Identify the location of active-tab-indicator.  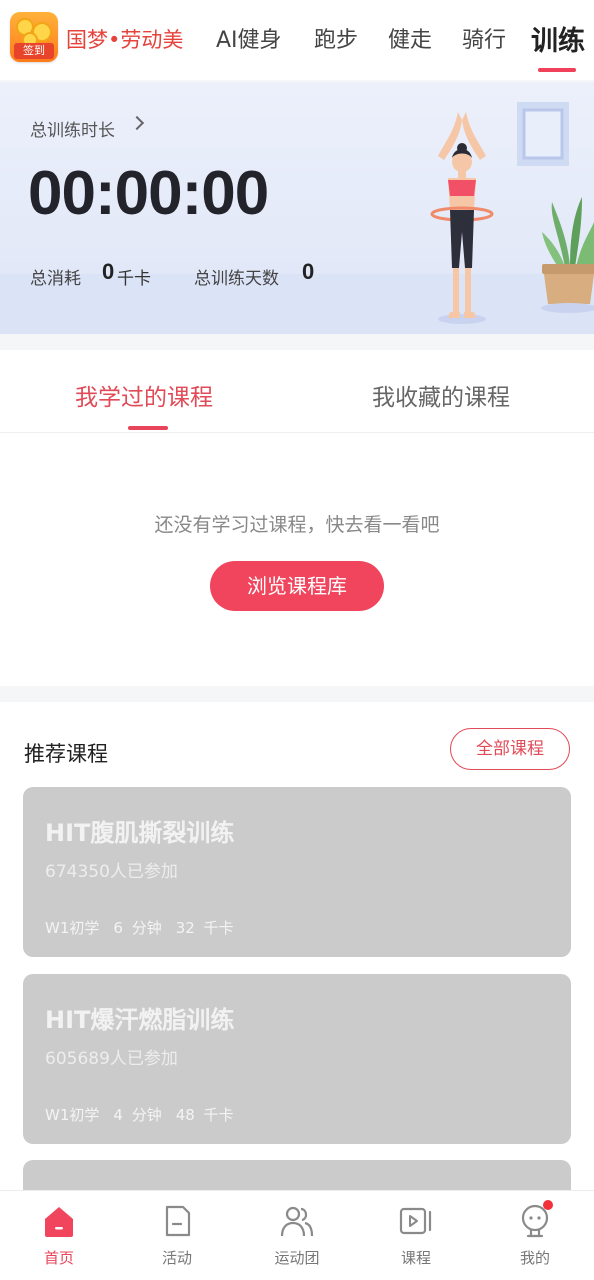
(557, 70).